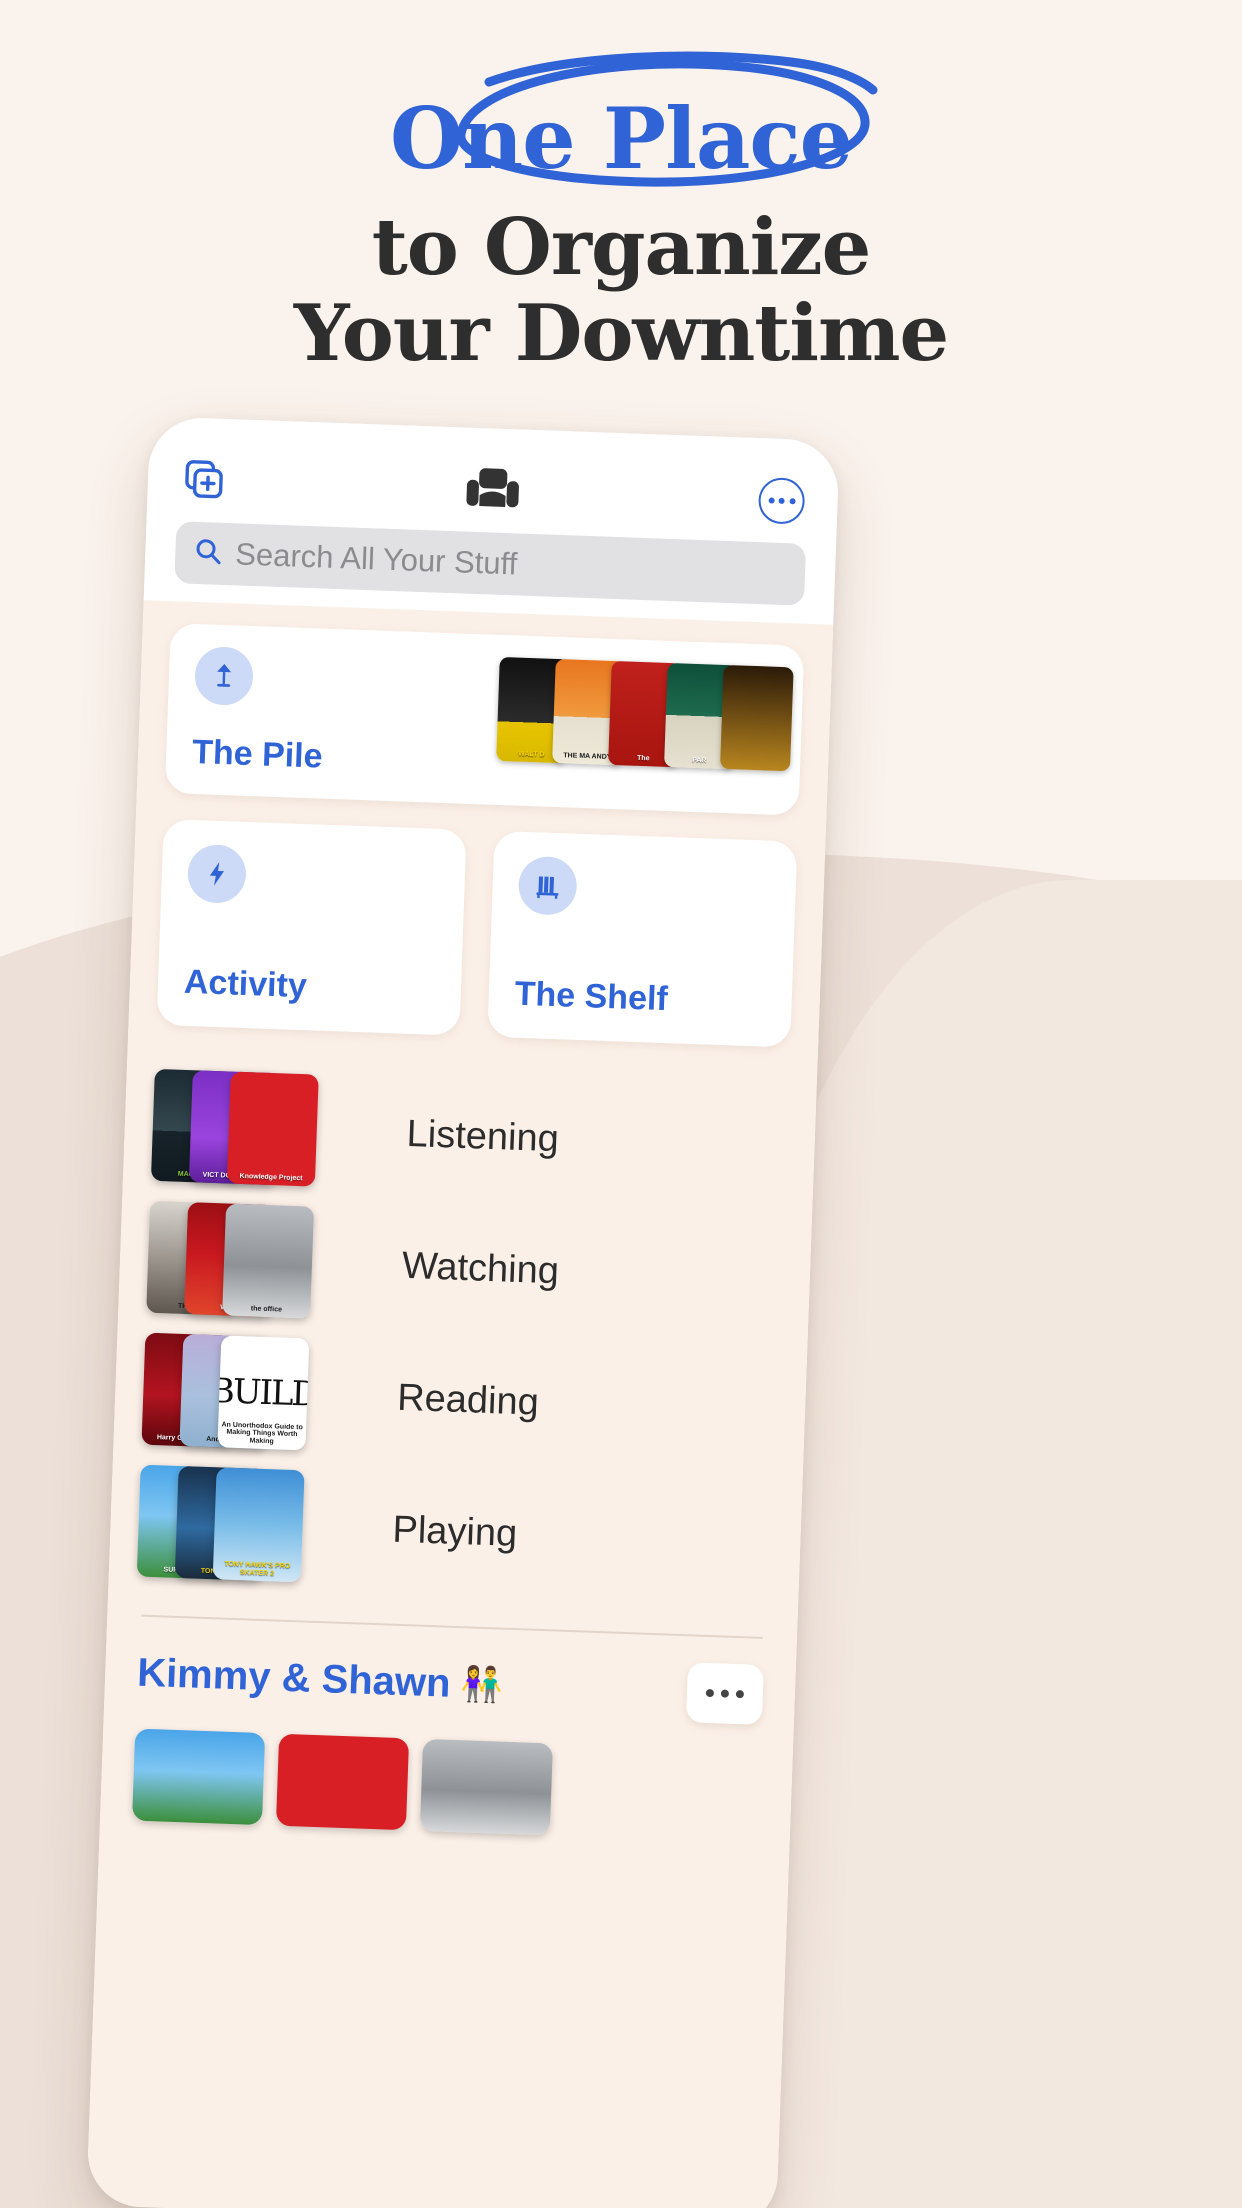 This screenshot has height=2208, width=1242. I want to click on search-input: Search All Your Stuff, so click(490, 563).